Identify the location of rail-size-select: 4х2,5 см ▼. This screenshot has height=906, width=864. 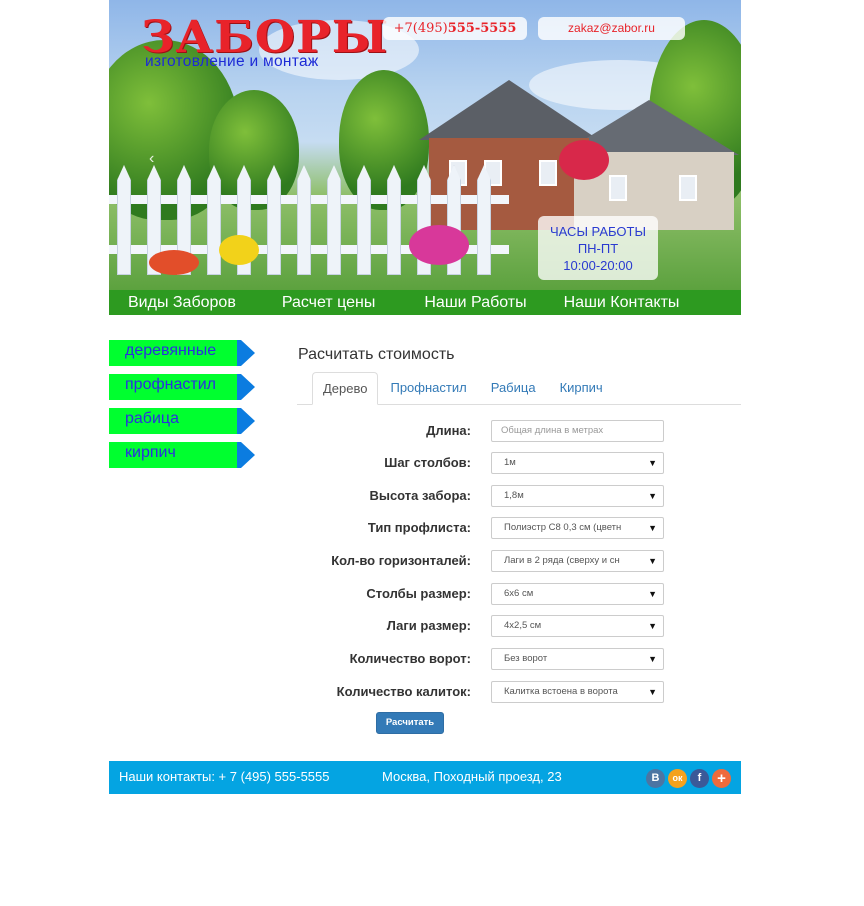
(577, 626).